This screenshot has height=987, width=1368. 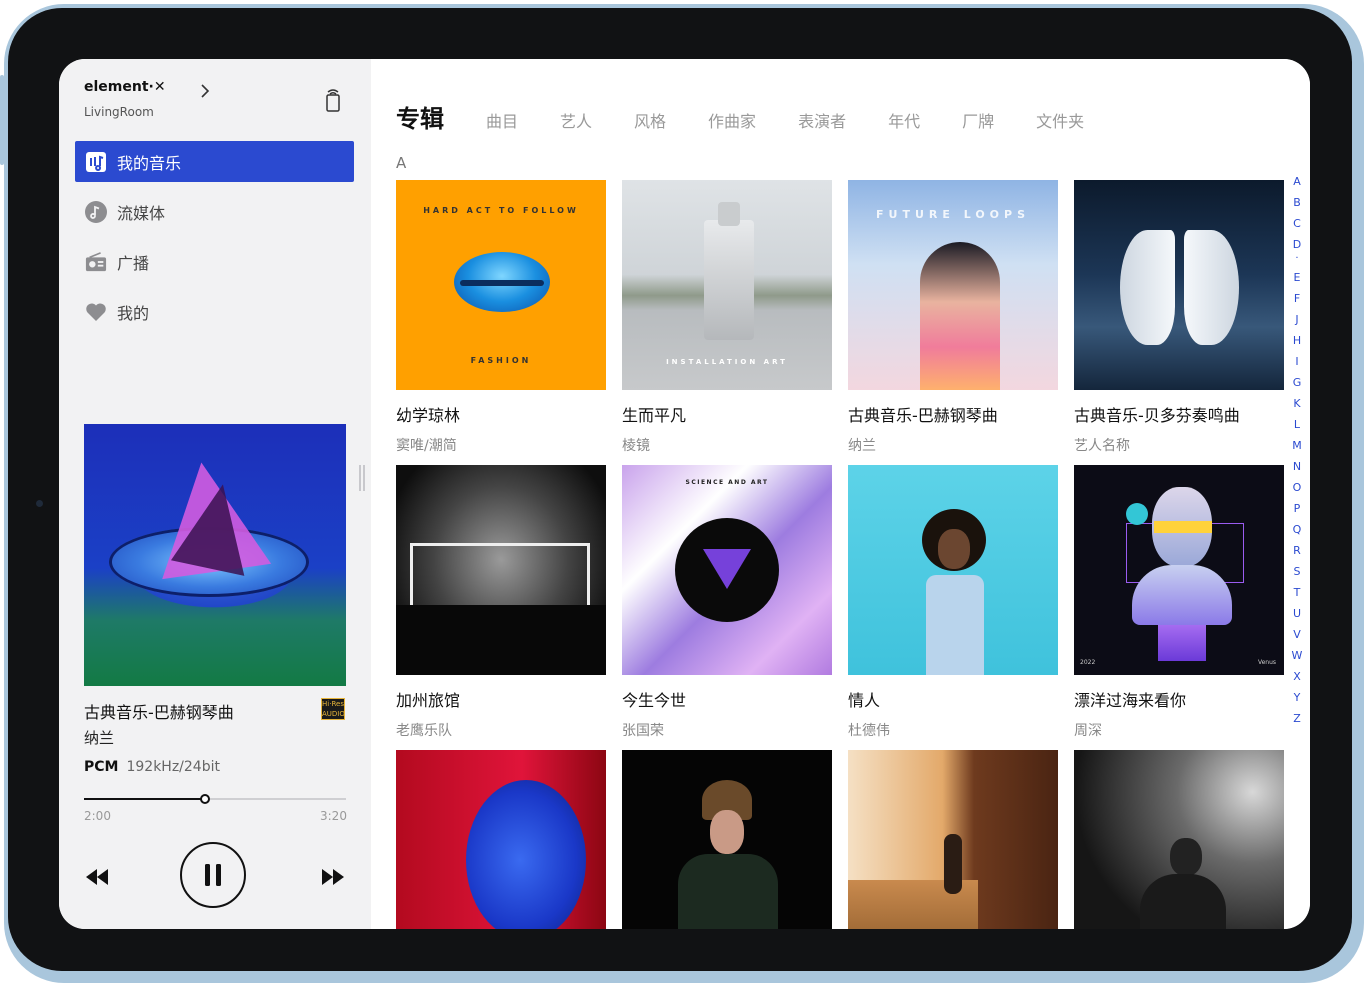 I want to click on album-card: INSTALLATION ART 生而平凡 棱镜, so click(x=727, y=317).